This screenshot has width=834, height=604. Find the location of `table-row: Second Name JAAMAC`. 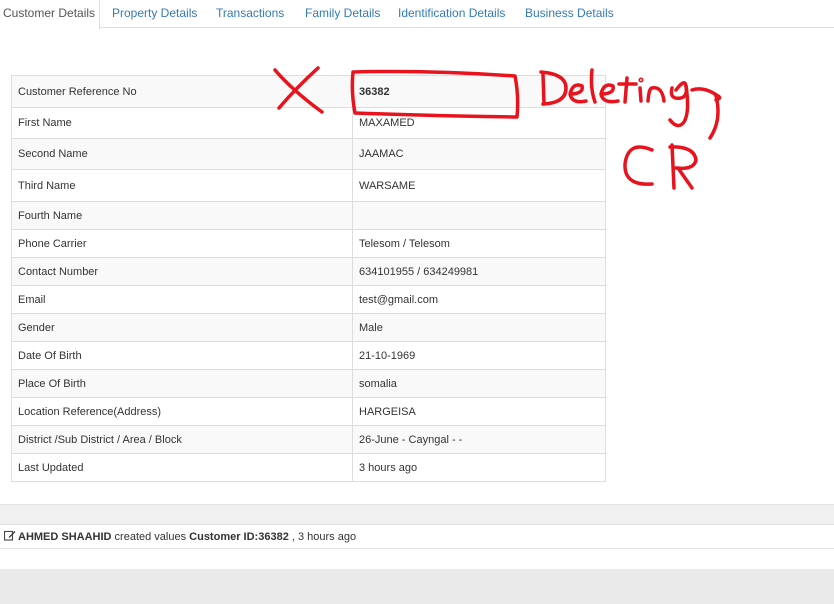

table-row: Second Name JAAMAC is located at coordinates (308, 154).